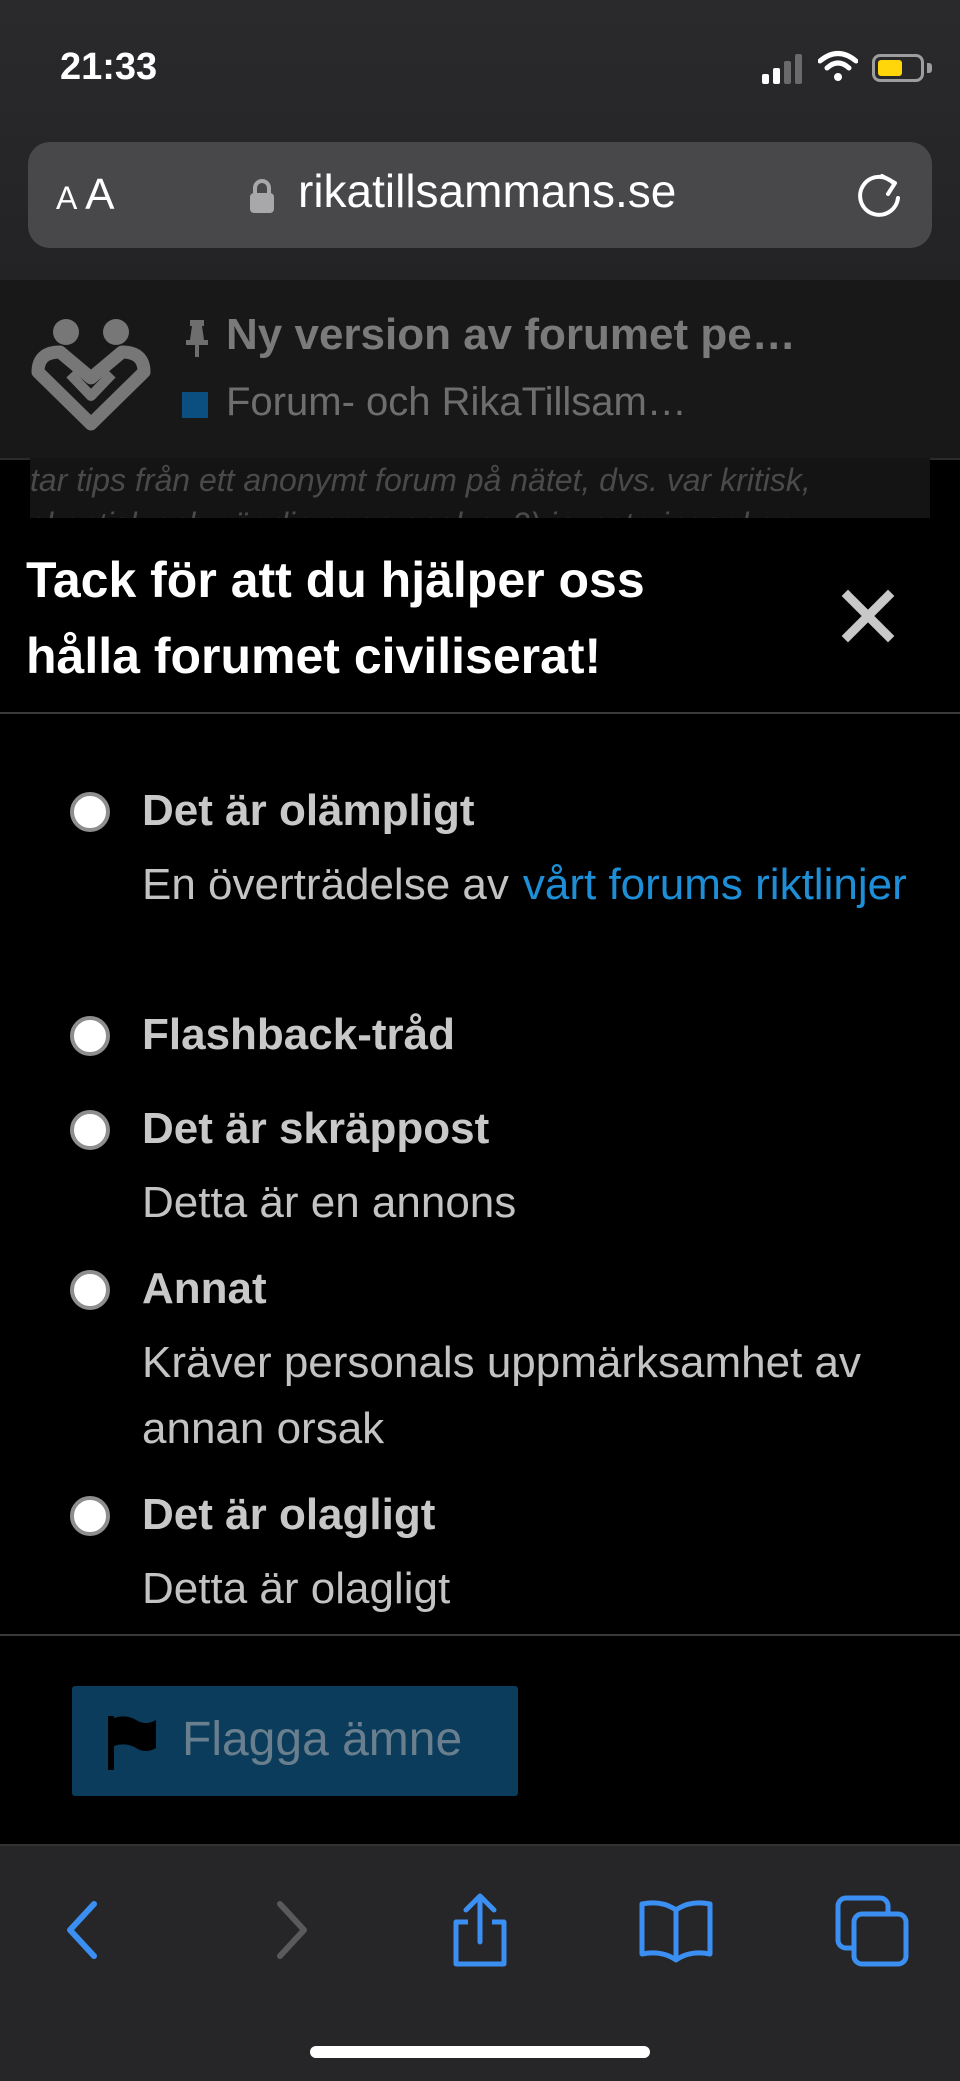 The width and height of the screenshot is (960, 2081). What do you see at coordinates (480, 2052) in the screenshot?
I see `home-indicator` at bounding box center [480, 2052].